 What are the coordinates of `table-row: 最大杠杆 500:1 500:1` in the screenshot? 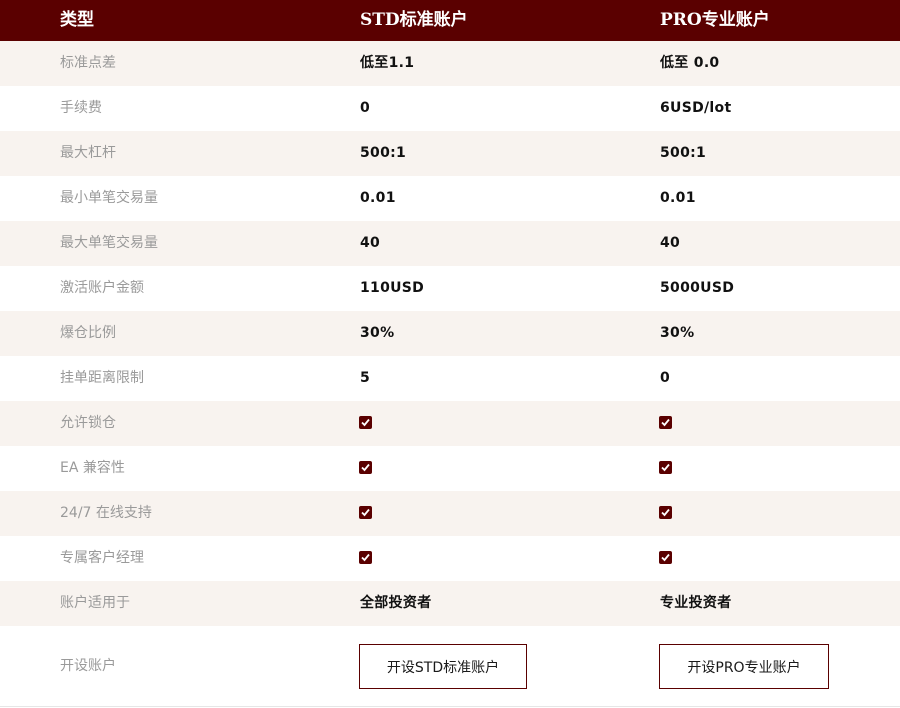 It's located at (450, 153).